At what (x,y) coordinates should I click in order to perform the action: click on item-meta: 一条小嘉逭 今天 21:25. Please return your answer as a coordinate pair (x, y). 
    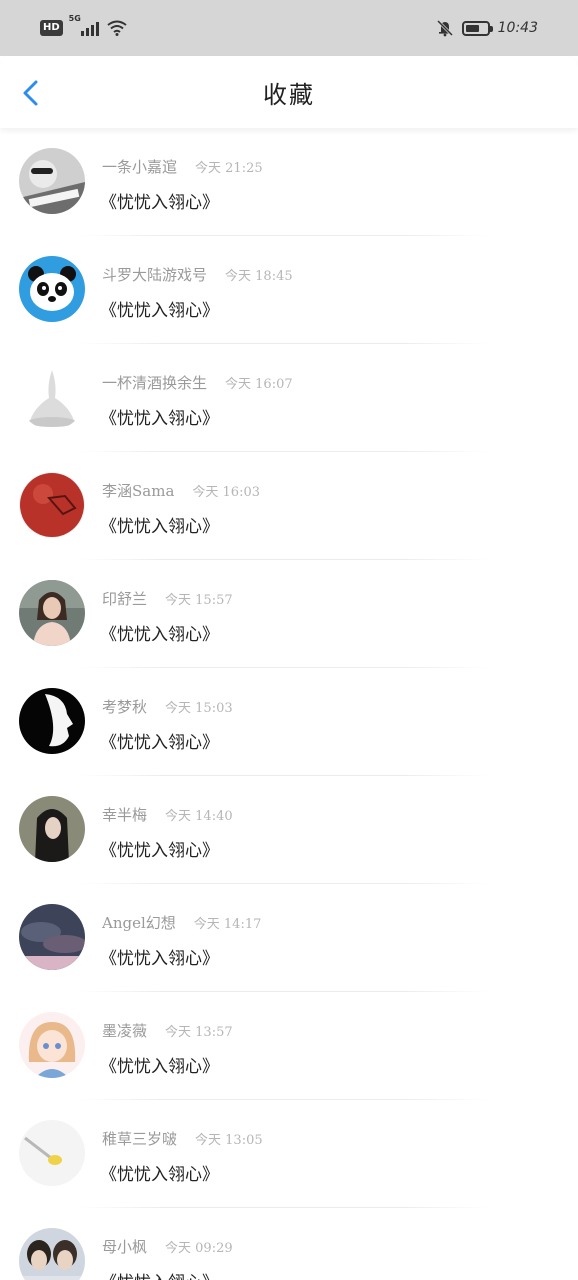
    Looking at the image, I should click on (182, 166).